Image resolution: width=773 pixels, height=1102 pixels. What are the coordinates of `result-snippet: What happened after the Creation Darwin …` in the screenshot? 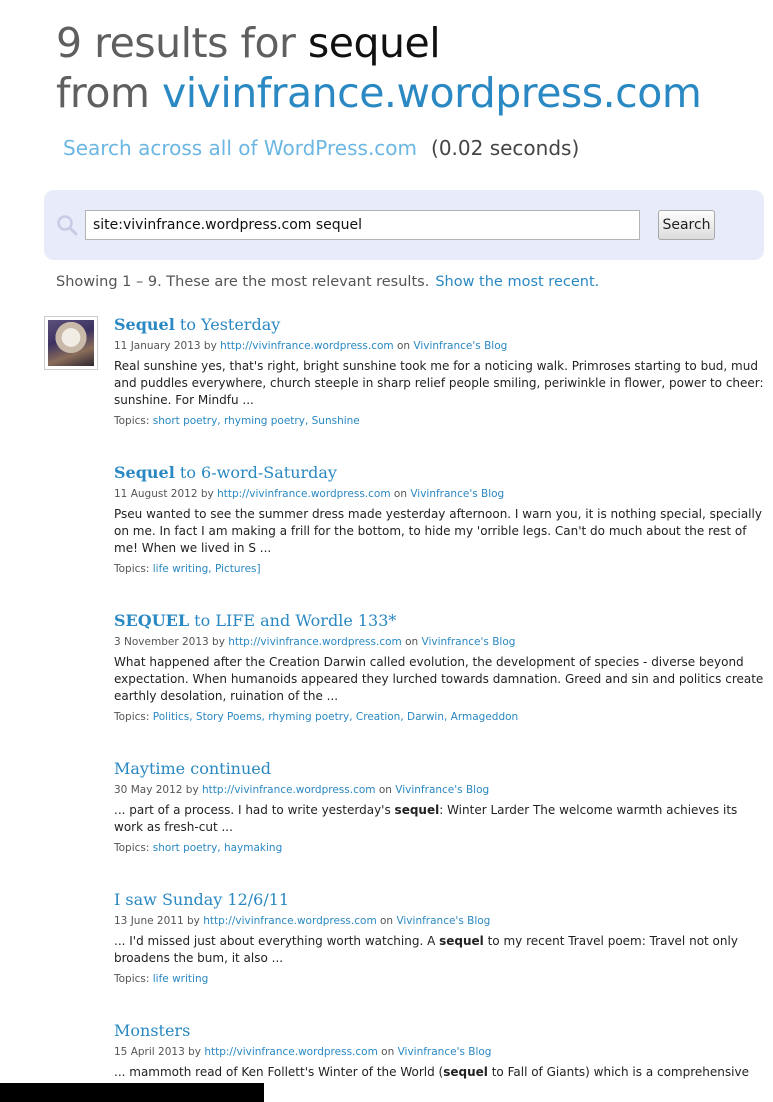 It's located at (439, 679).